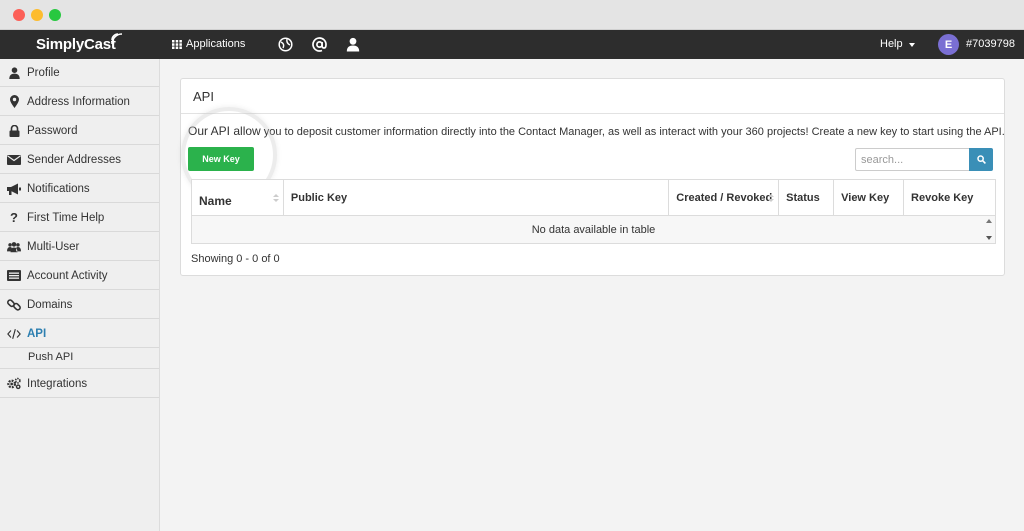 The height and width of the screenshot is (531, 1024). I want to click on maximize-window-button, so click(55, 15).